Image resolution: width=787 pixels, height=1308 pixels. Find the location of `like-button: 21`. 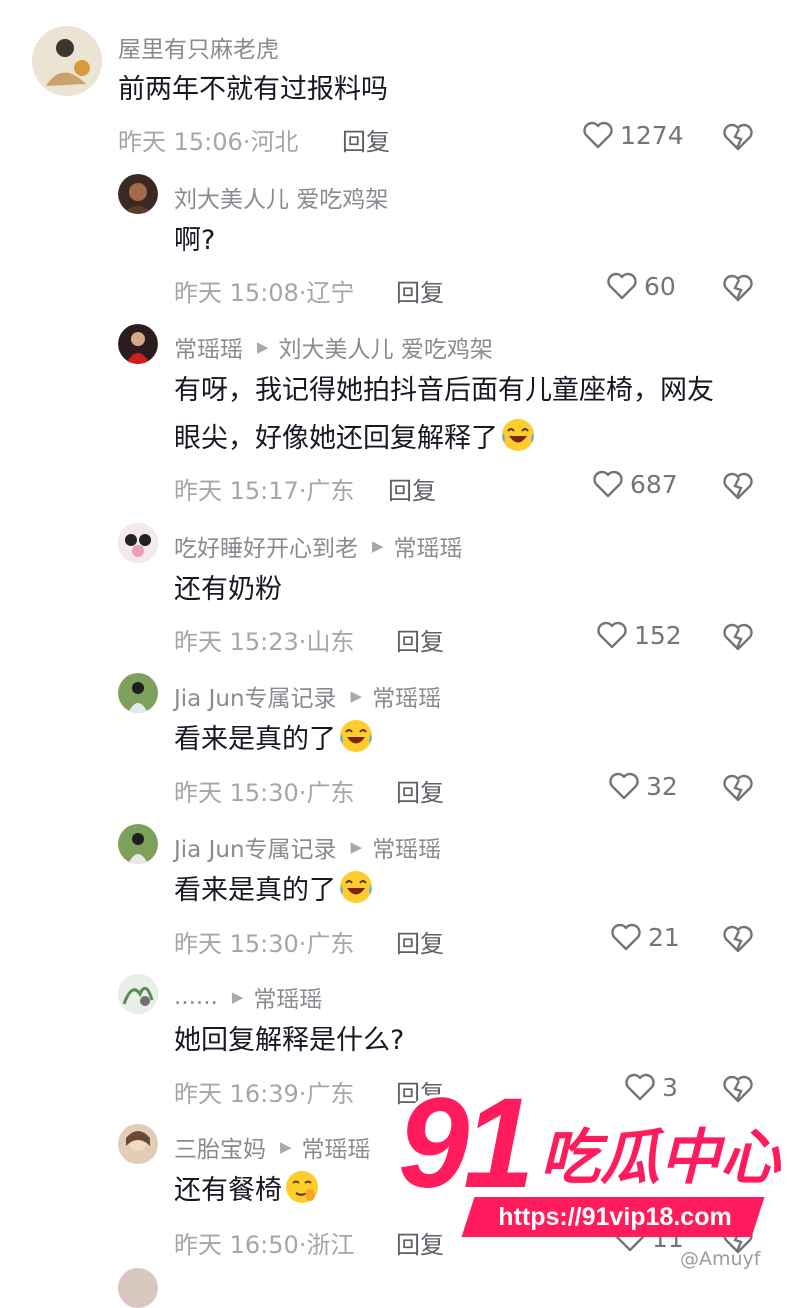

like-button: 21 is located at coordinates (645, 937).